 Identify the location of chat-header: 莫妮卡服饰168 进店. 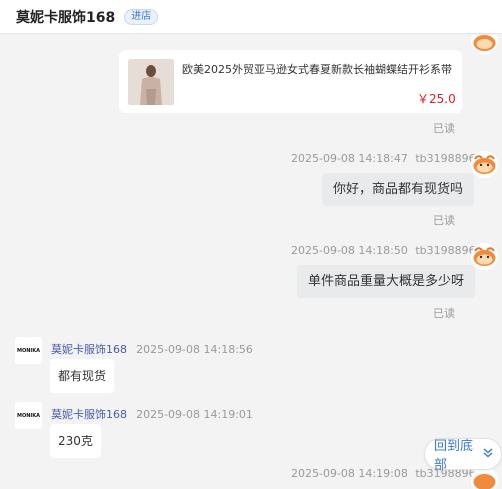
(251, 17).